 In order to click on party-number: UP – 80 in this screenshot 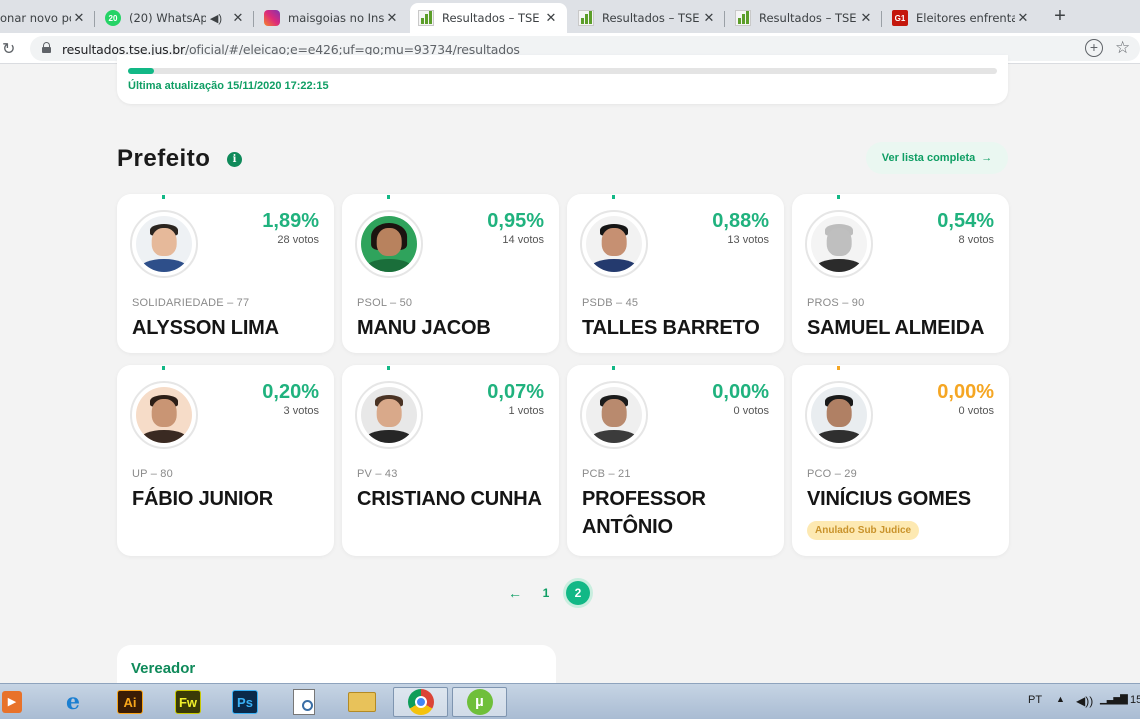, I will do `click(152, 474)`.